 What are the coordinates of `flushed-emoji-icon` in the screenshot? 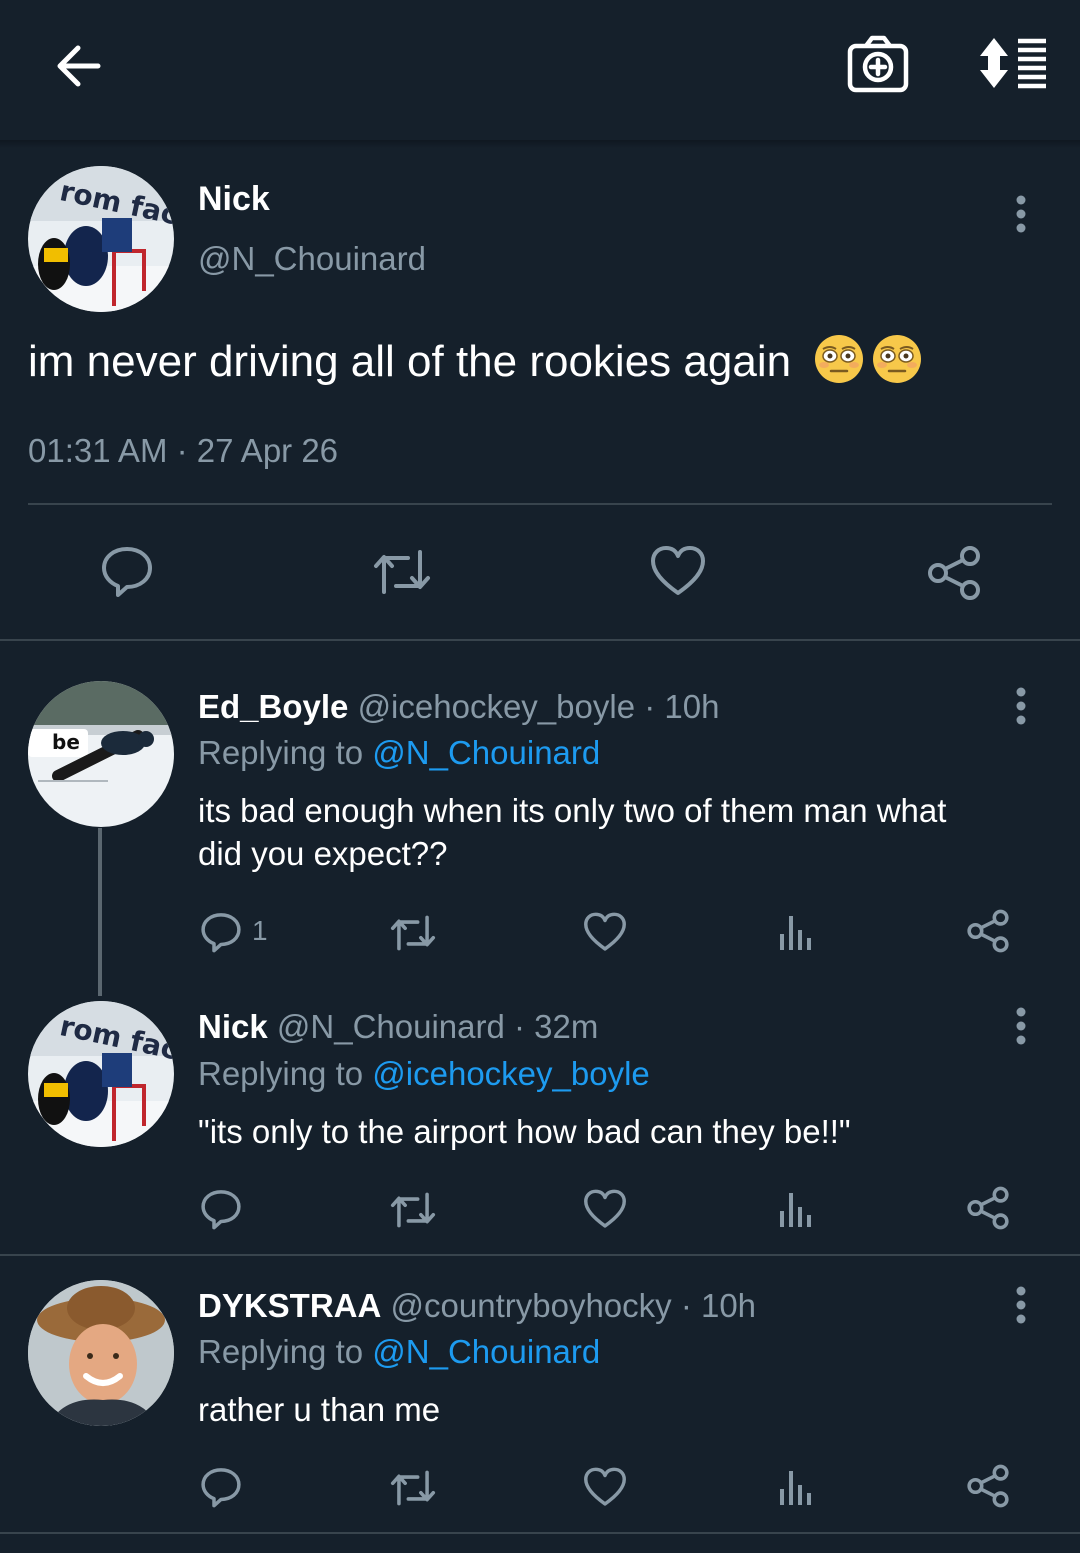 It's located at (869, 359).